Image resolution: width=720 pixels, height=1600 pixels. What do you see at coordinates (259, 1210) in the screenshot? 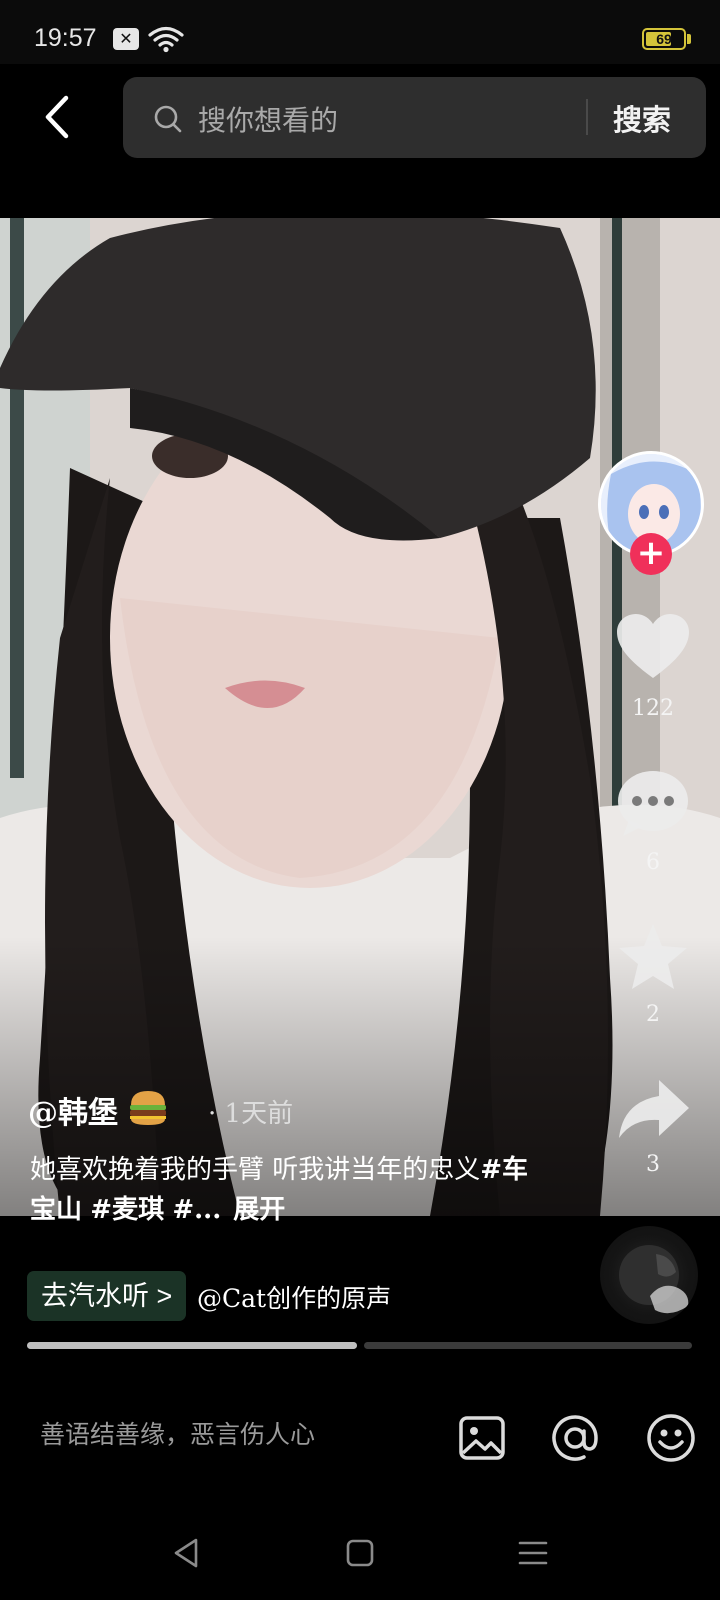
I see `expand-link: 展开` at bounding box center [259, 1210].